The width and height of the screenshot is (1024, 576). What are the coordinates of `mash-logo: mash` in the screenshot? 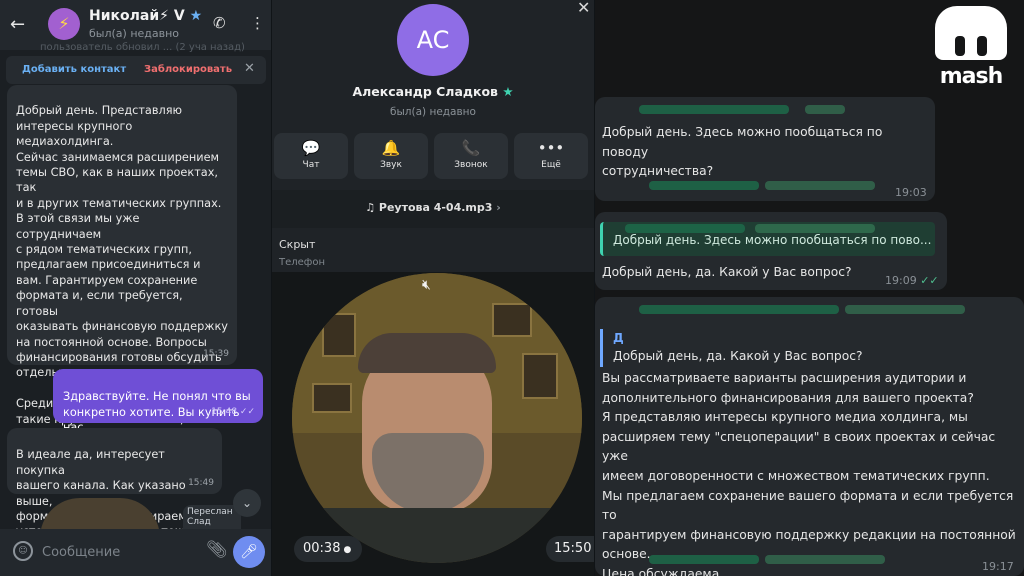 It's located at (971, 49).